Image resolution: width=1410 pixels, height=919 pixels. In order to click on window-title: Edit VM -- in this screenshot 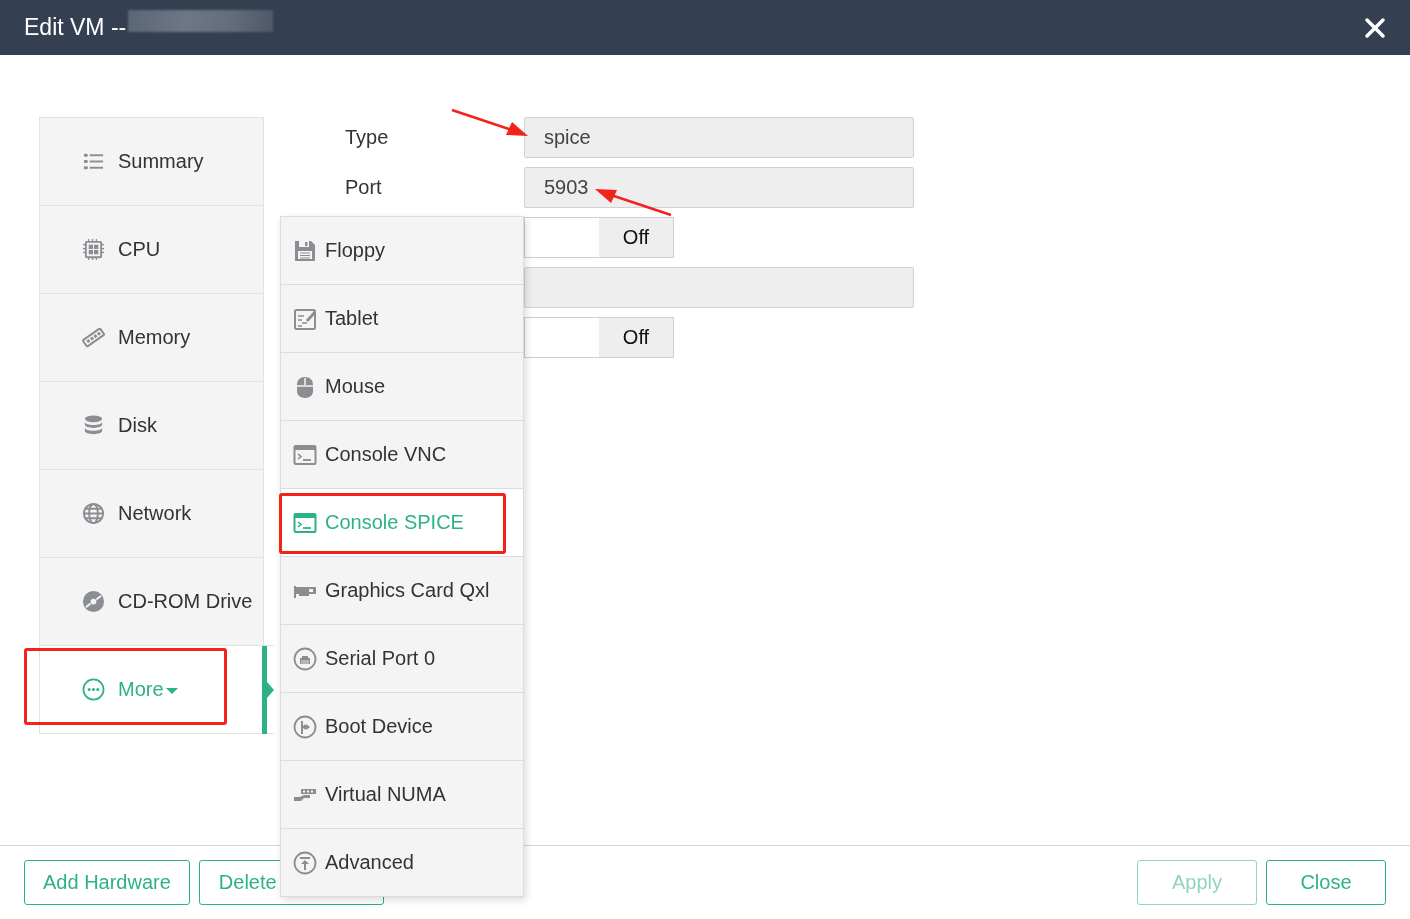, I will do `click(75, 27)`.